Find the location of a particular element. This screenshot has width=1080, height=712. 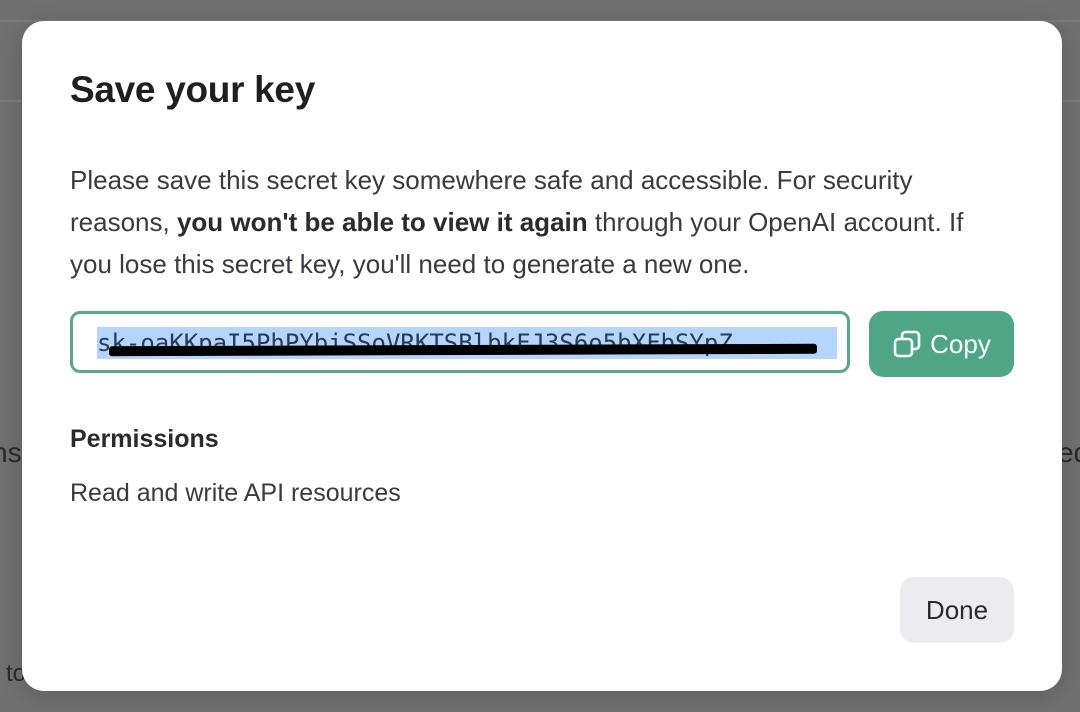

done-button: Done is located at coordinates (957, 610).